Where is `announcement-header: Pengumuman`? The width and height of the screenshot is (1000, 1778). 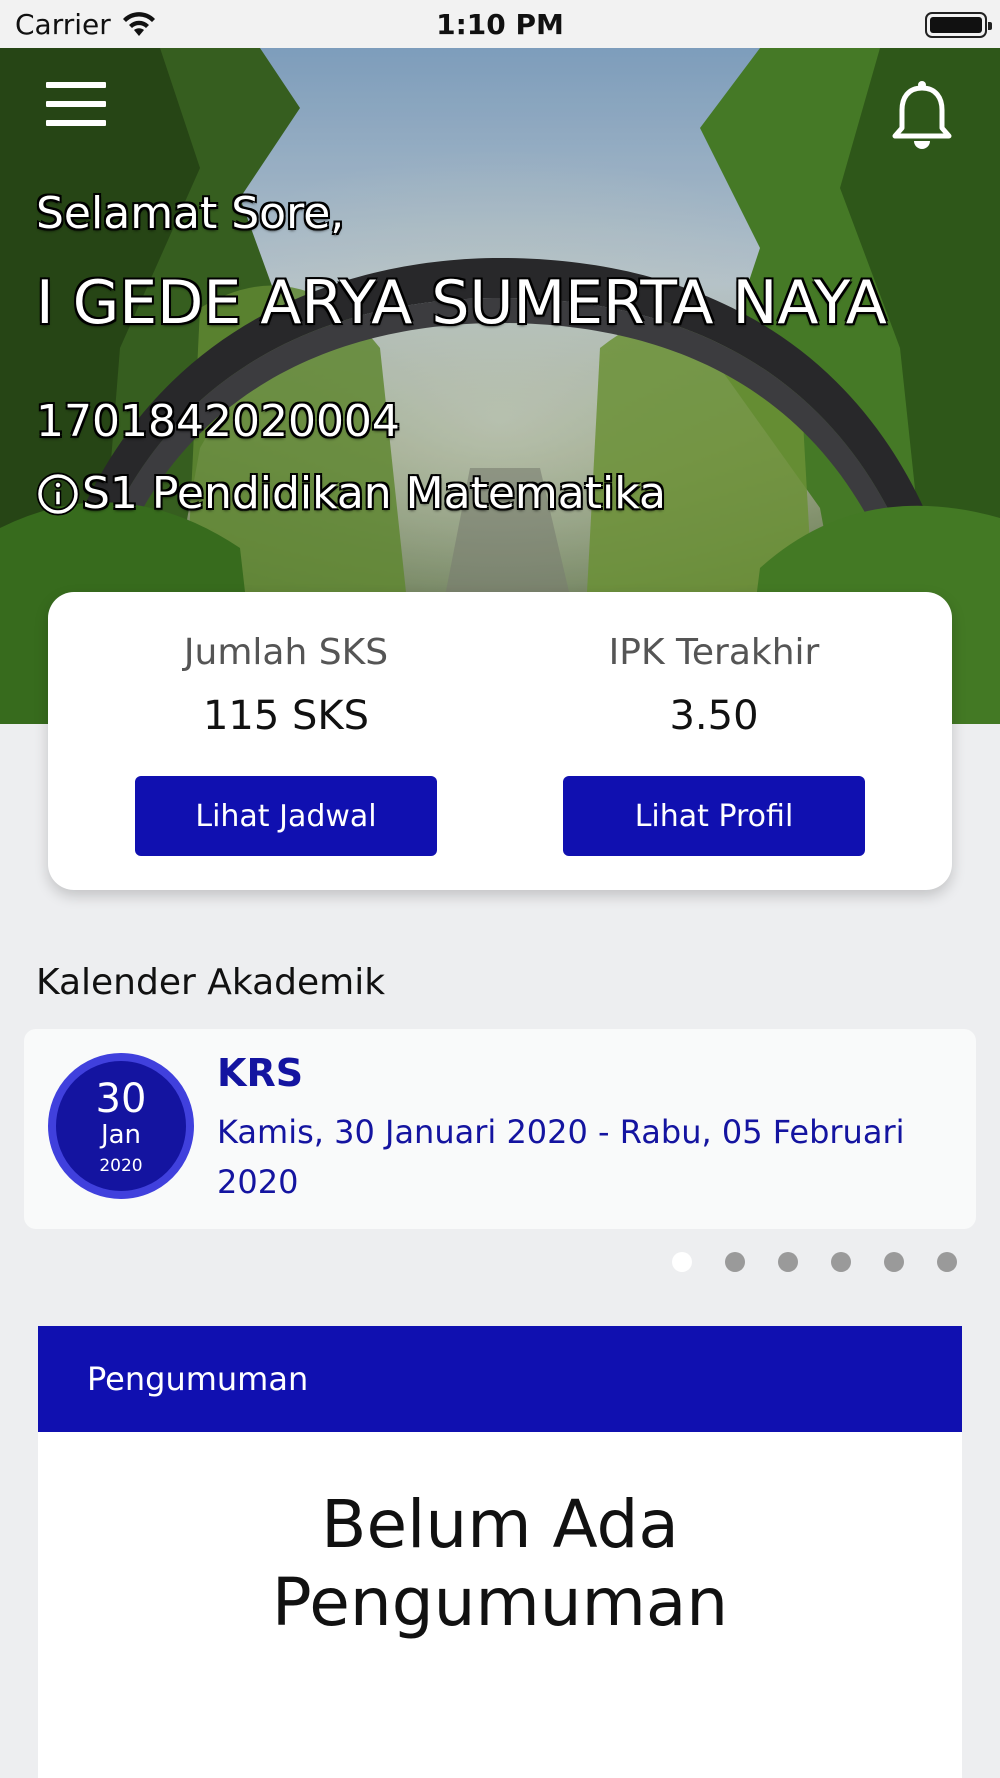 announcement-header: Pengumuman is located at coordinates (500, 1379).